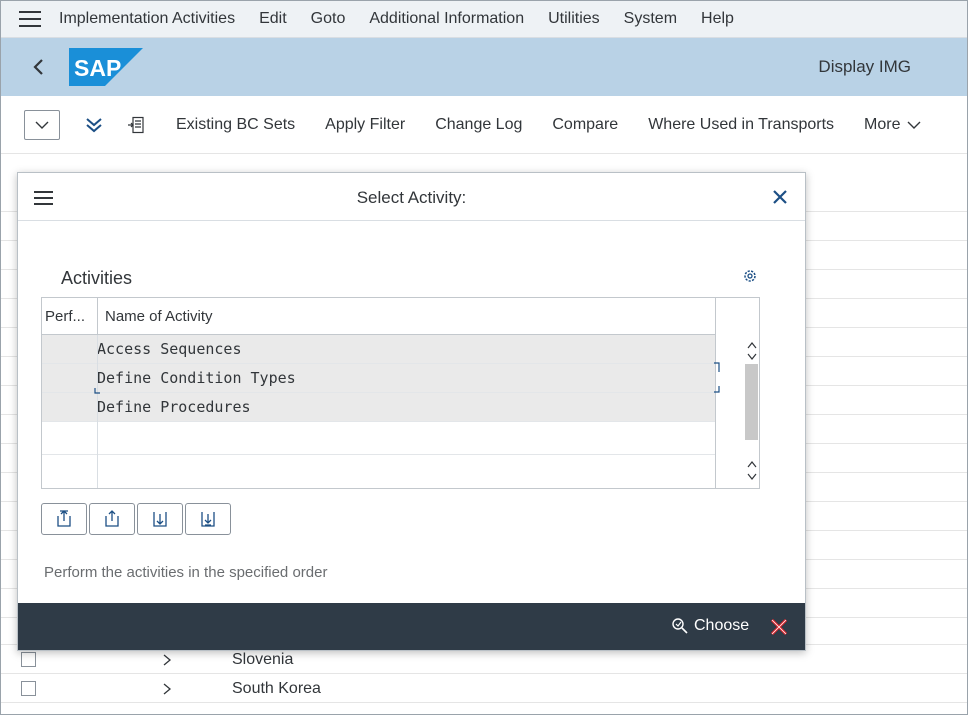 Image resolution: width=968 pixels, height=715 pixels. Describe the element at coordinates (378, 316) in the screenshot. I see `table-header: Perf... Name of Activity` at that location.